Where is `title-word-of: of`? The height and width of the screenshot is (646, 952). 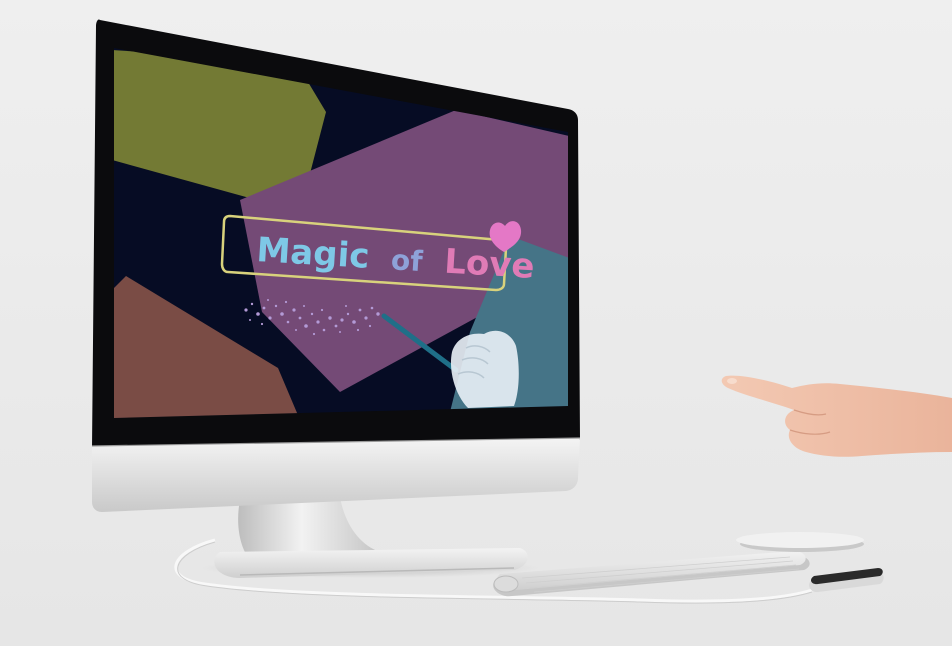
title-word-of: of is located at coordinates (407, 260).